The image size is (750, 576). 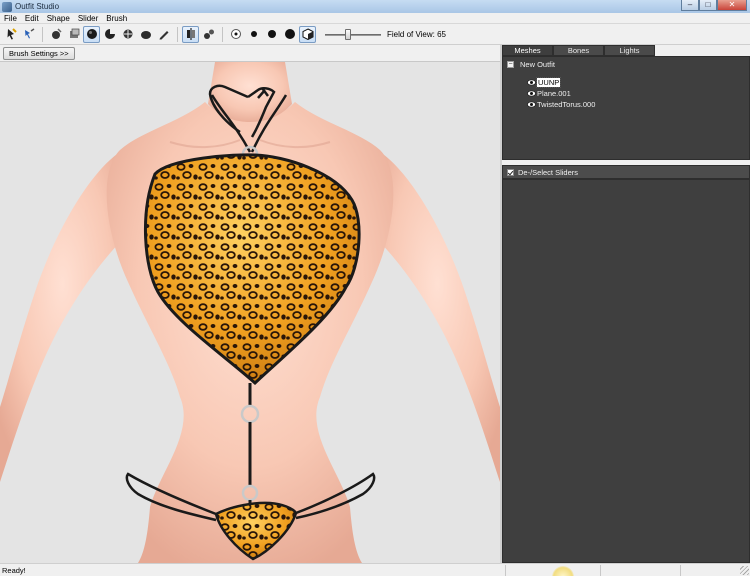 I want to click on mask-brush-icon, so click(x=56, y=33).